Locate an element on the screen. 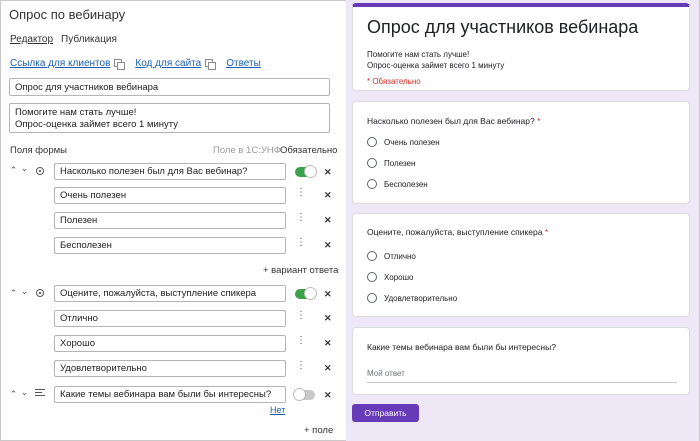 The width and height of the screenshot is (700, 441). radio-option: Удовлетворительно is located at coordinates (412, 298).